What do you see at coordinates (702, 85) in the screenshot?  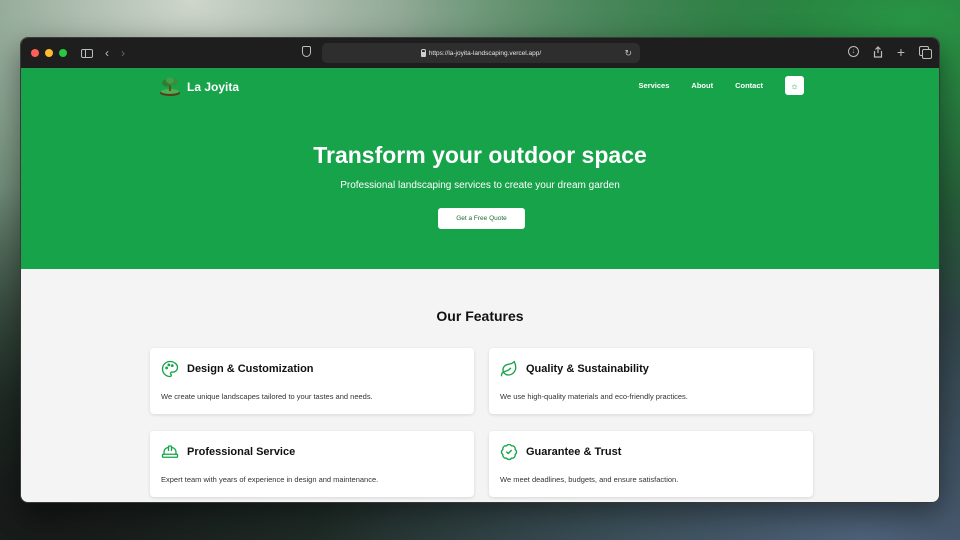 I see `nav-link-about: About` at bounding box center [702, 85].